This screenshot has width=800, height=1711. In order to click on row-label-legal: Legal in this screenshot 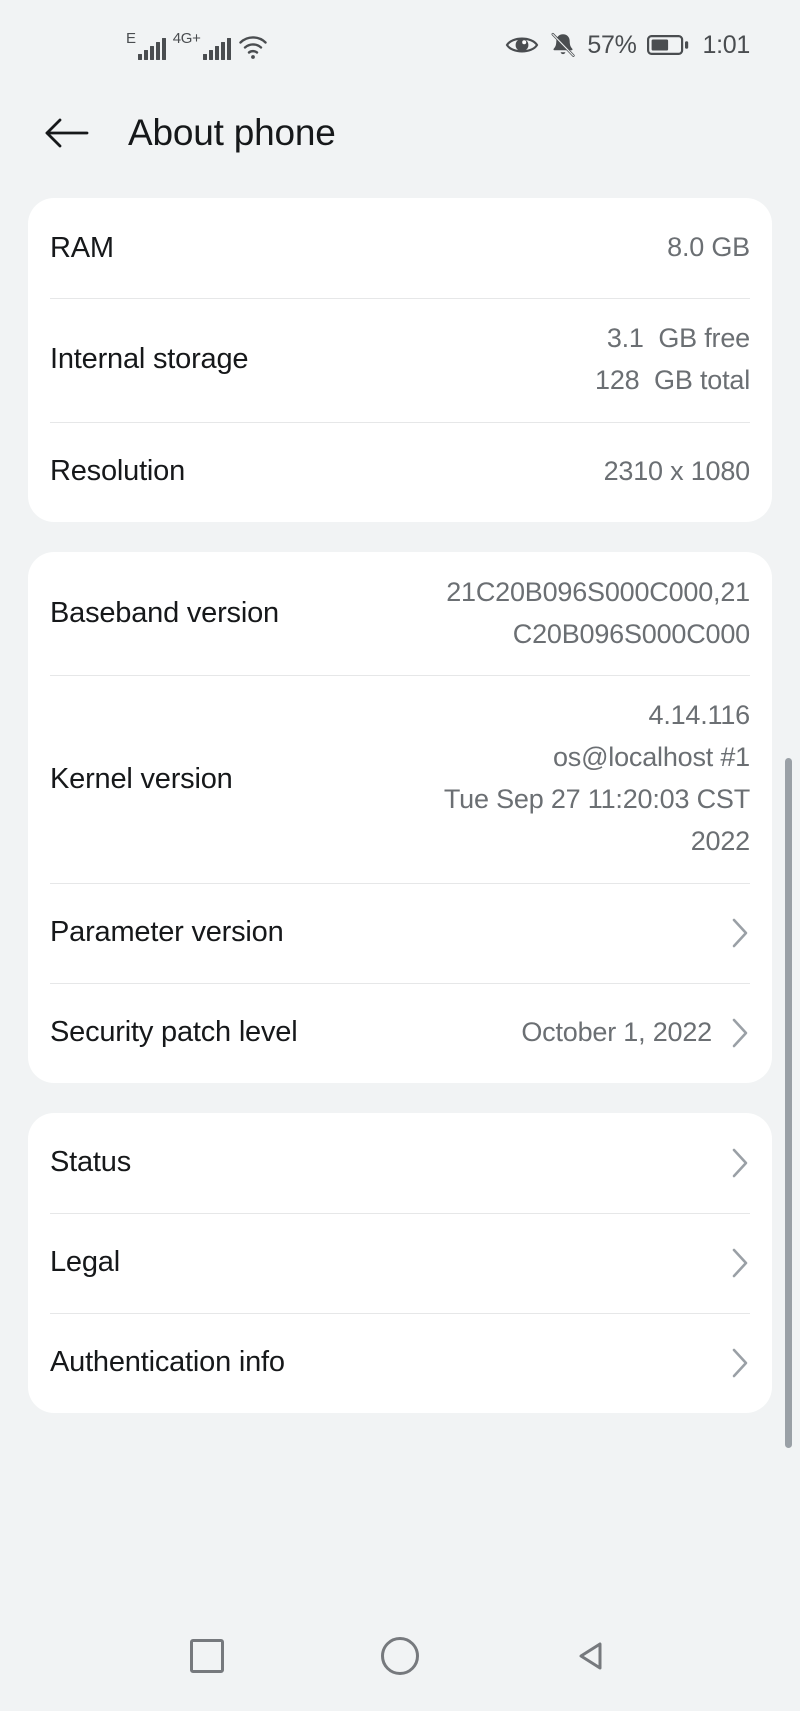, I will do `click(85, 1262)`.